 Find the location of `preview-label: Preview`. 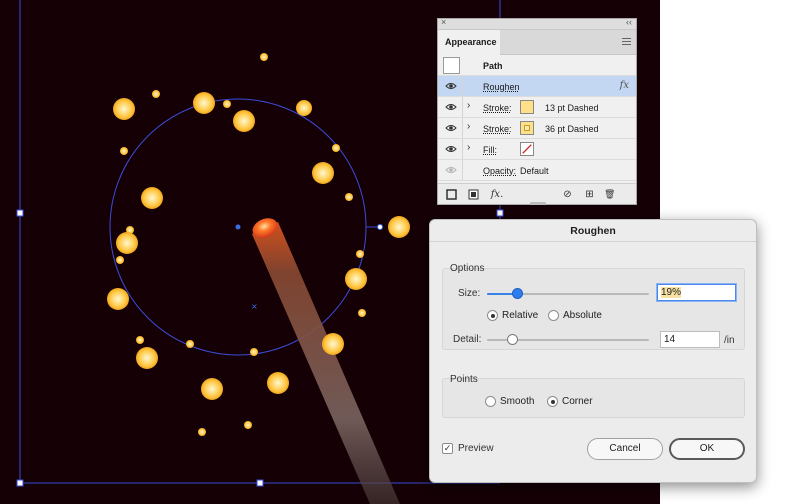

preview-label: Preview is located at coordinates (476, 448).